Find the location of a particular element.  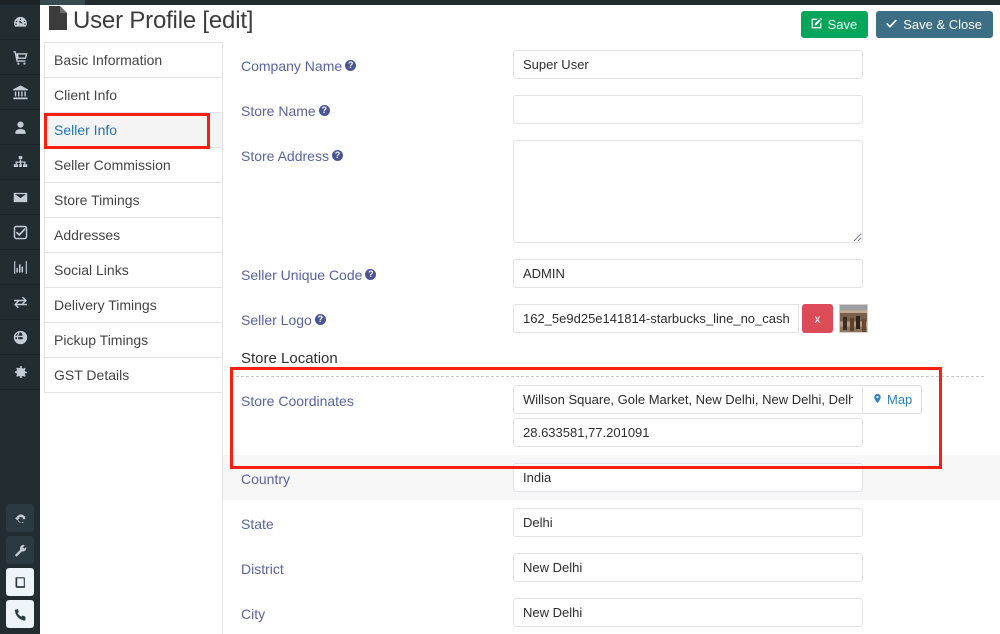

seller-logo-label: Seller Logo? is located at coordinates (368, 317).